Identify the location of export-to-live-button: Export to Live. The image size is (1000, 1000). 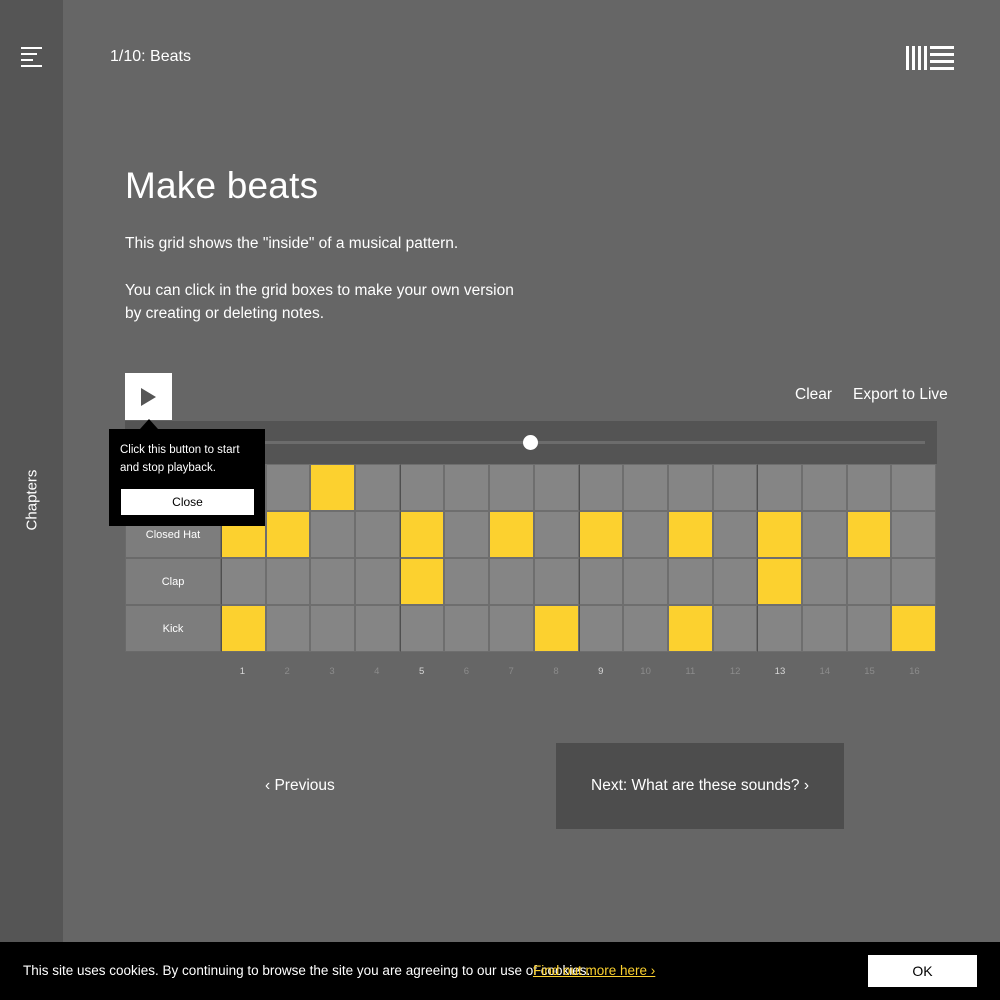
(900, 395).